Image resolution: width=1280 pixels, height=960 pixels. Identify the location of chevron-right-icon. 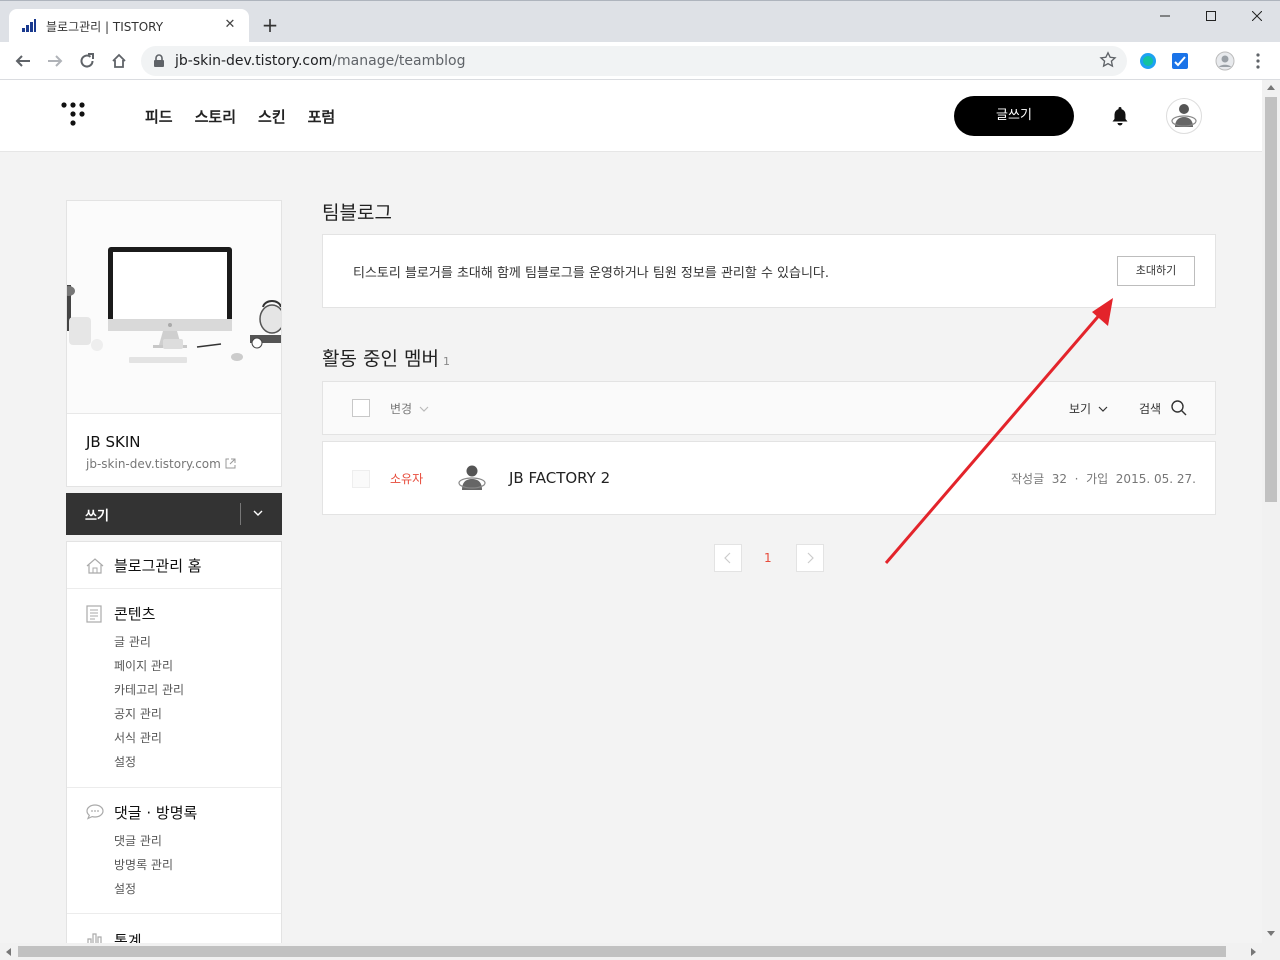
(810, 558).